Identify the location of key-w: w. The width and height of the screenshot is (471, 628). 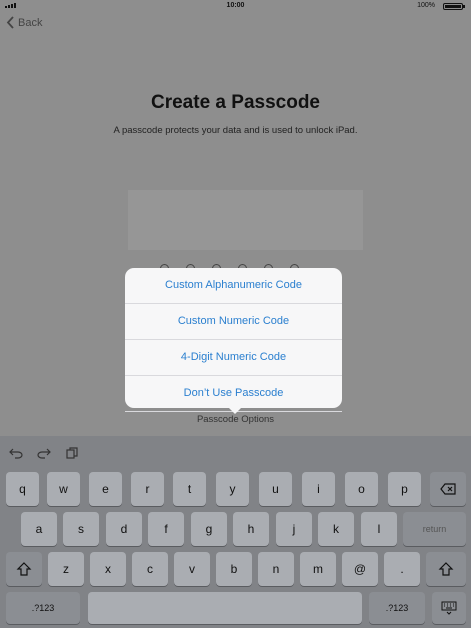
(63, 489).